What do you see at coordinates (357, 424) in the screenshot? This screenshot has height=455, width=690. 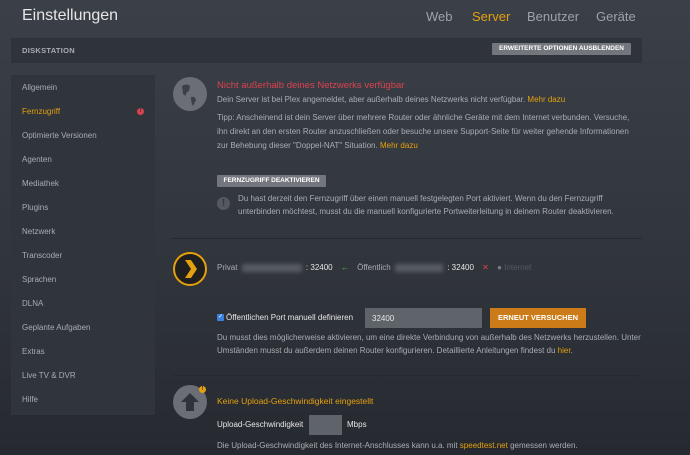 I see `upload-unit: Mbps` at bounding box center [357, 424].